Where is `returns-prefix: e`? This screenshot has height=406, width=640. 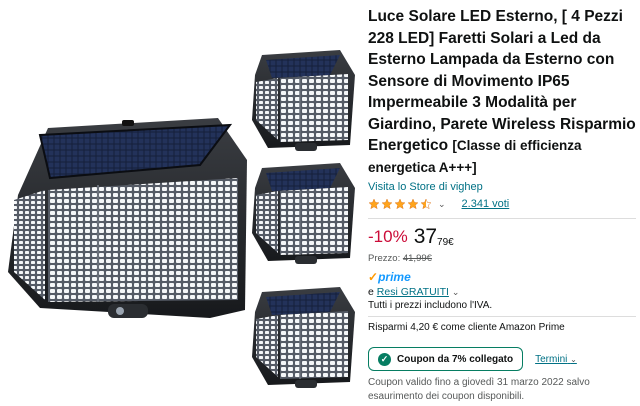 returns-prefix: e is located at coordinates (371, 292).